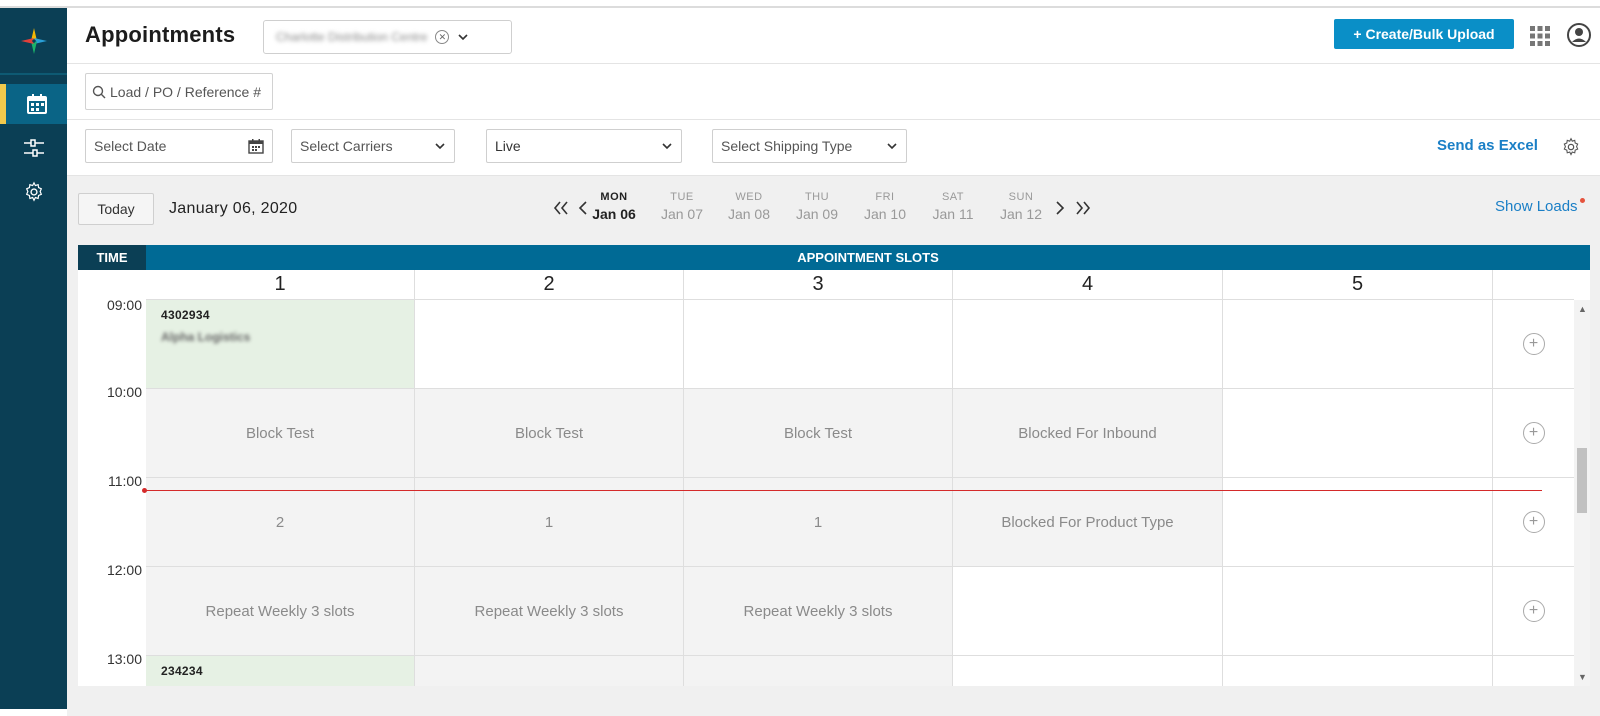  I want to click on sidebar-item-settings, so click(33, 192).